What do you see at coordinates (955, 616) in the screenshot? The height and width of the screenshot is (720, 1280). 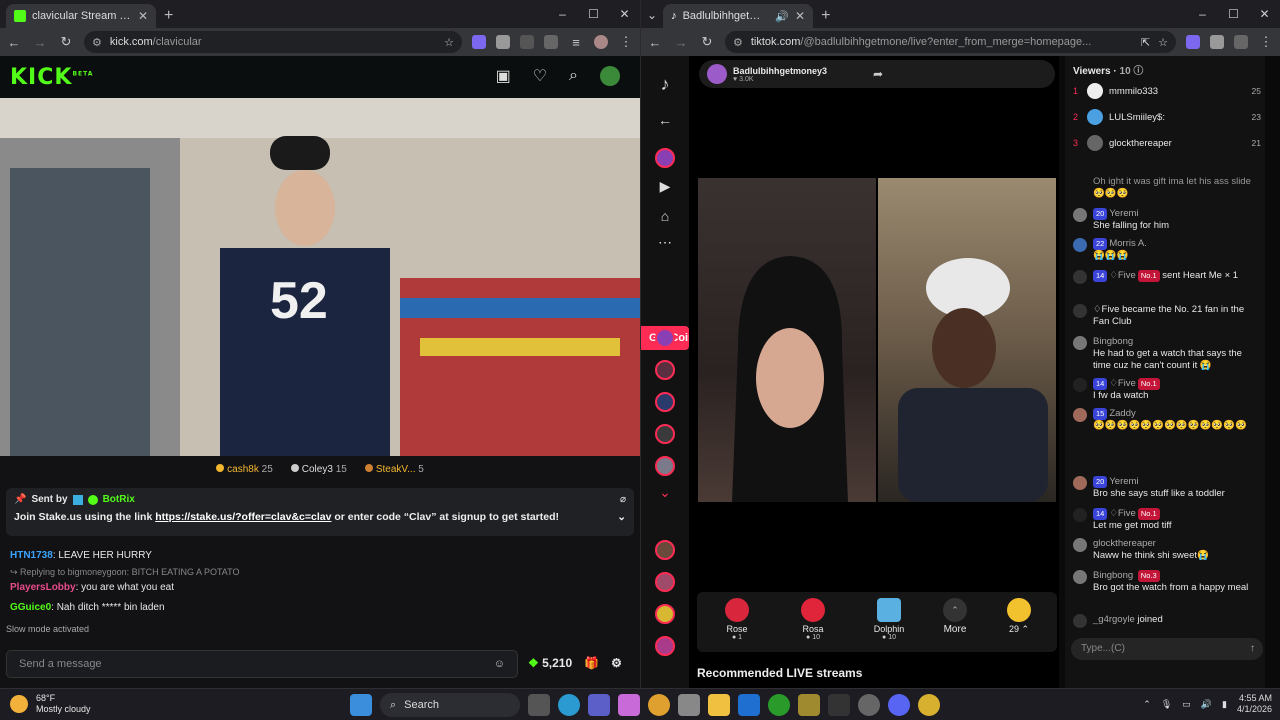 I see `more-gifts-button: ⌃ More` at bounding box center [955, 616].